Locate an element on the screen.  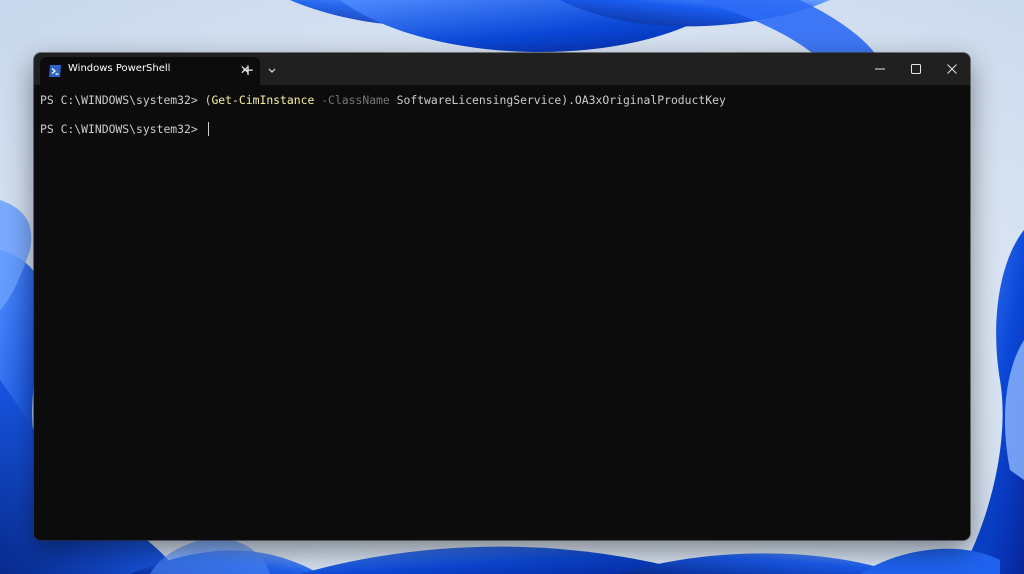
title-bar: Windows PowerShell ✕ + is located at coordinates (502, 69).